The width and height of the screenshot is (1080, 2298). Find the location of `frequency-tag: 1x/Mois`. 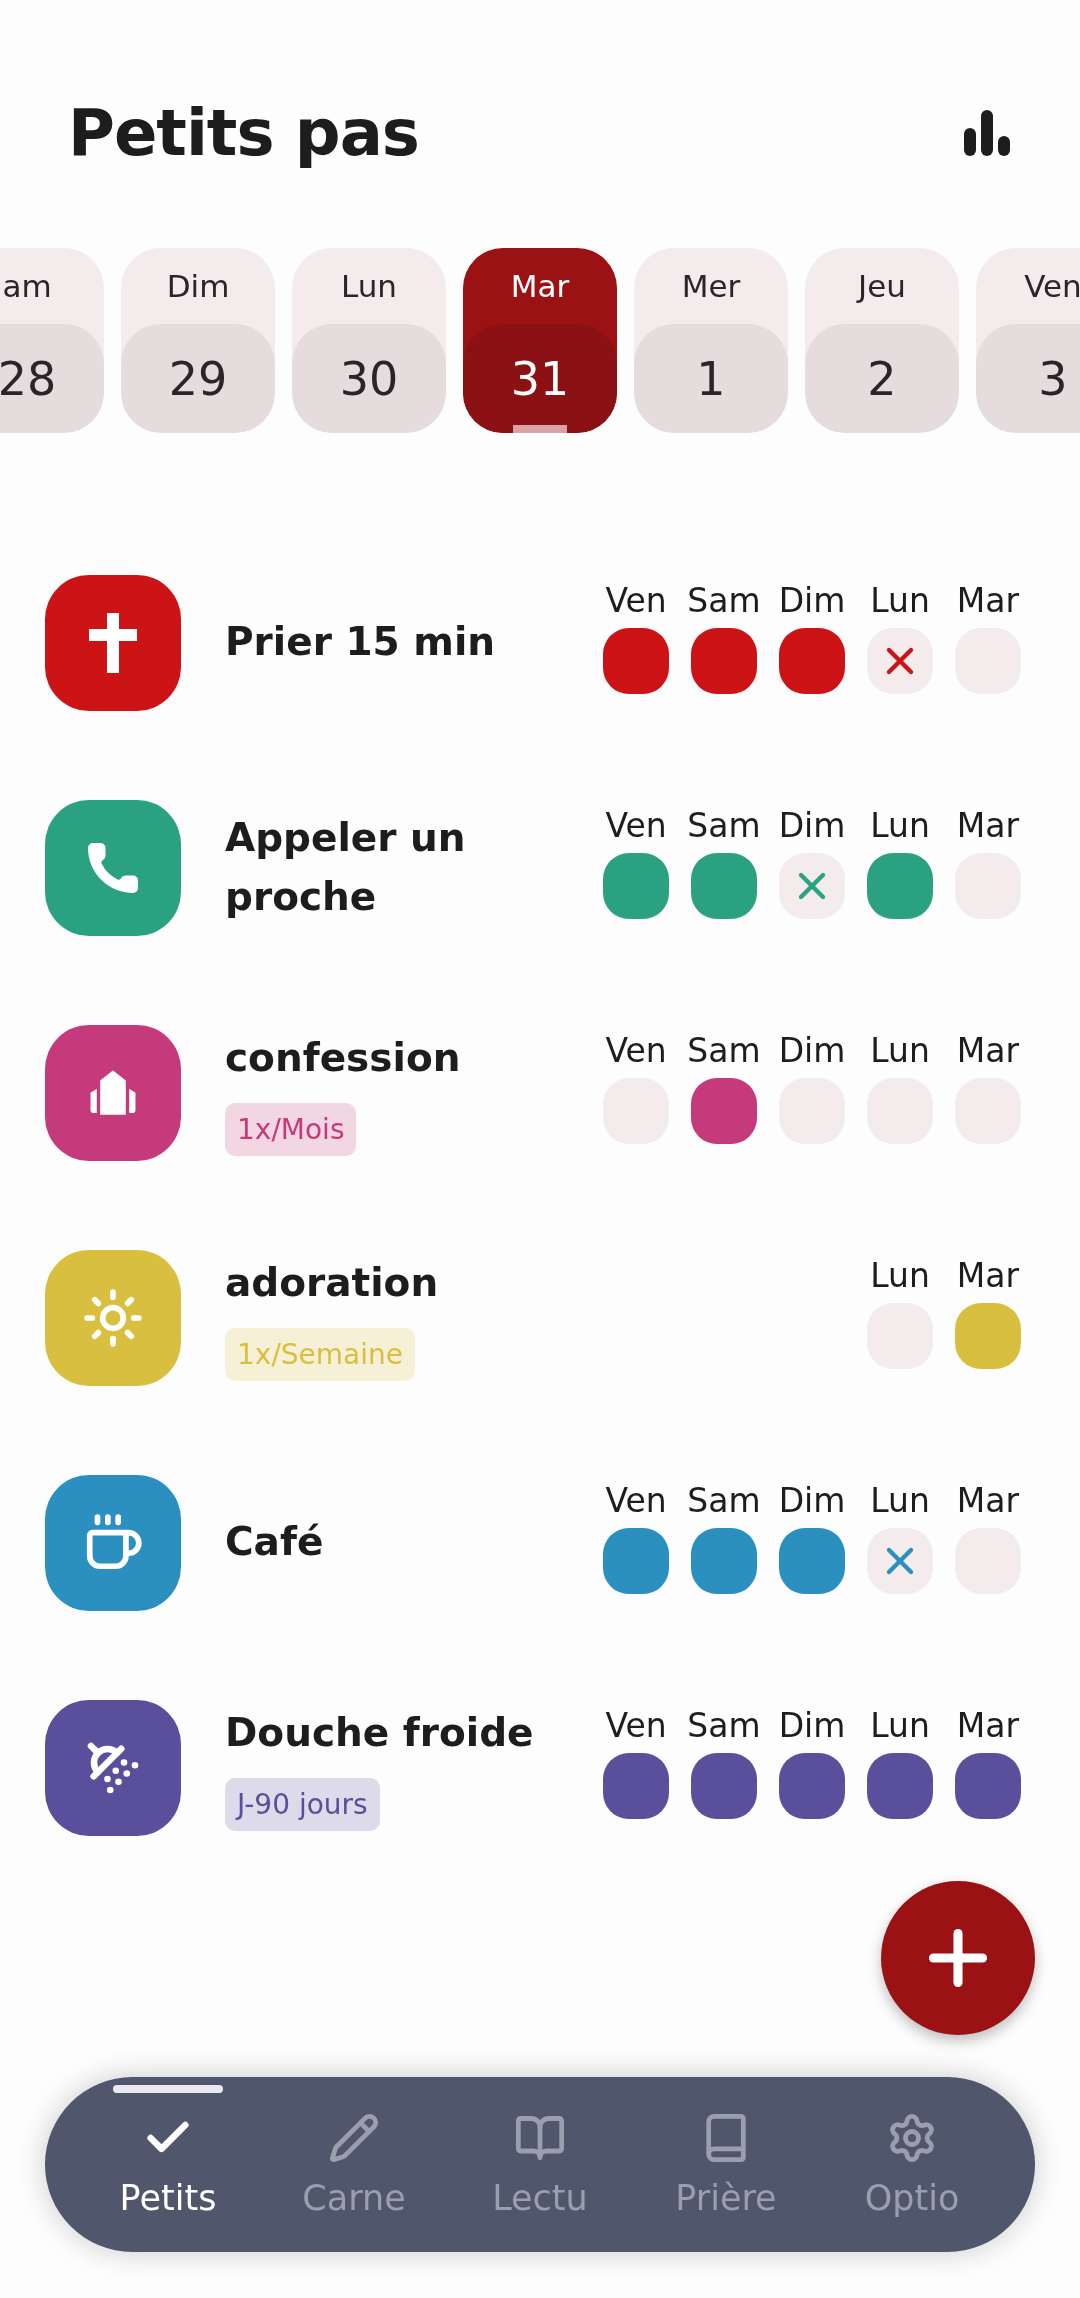

frequency-tag: 1x/Mois is located at coordinates (291, 1130).